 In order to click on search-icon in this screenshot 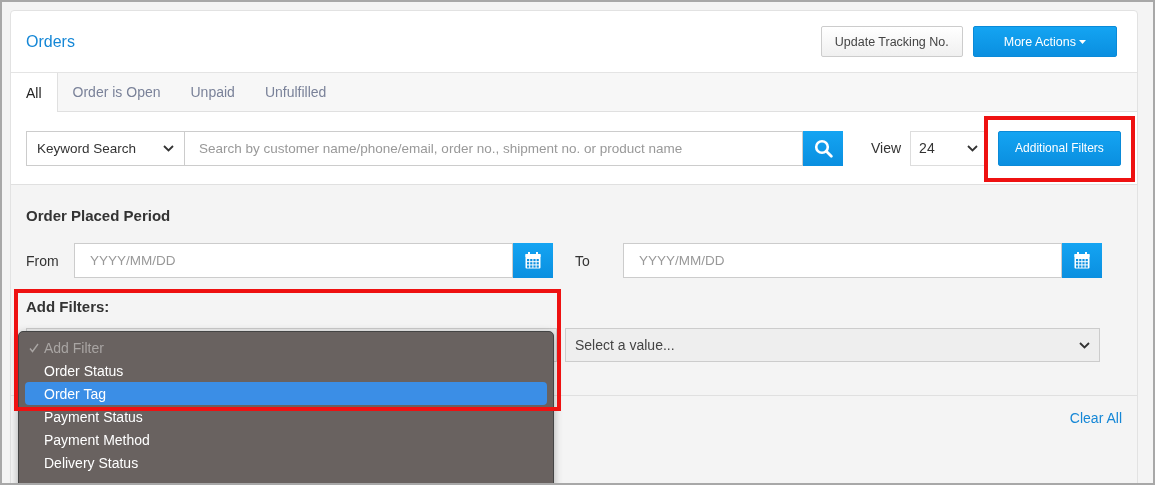, I will do `click(823, 148)`.